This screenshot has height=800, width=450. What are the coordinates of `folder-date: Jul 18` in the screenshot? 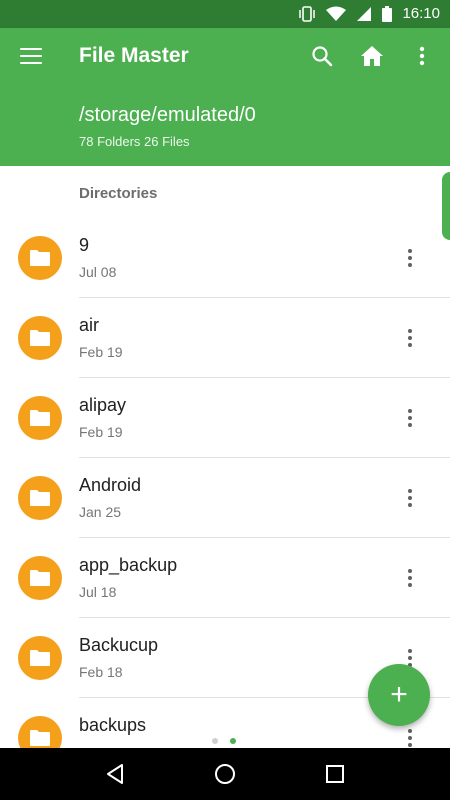 It's located at (98, 592).